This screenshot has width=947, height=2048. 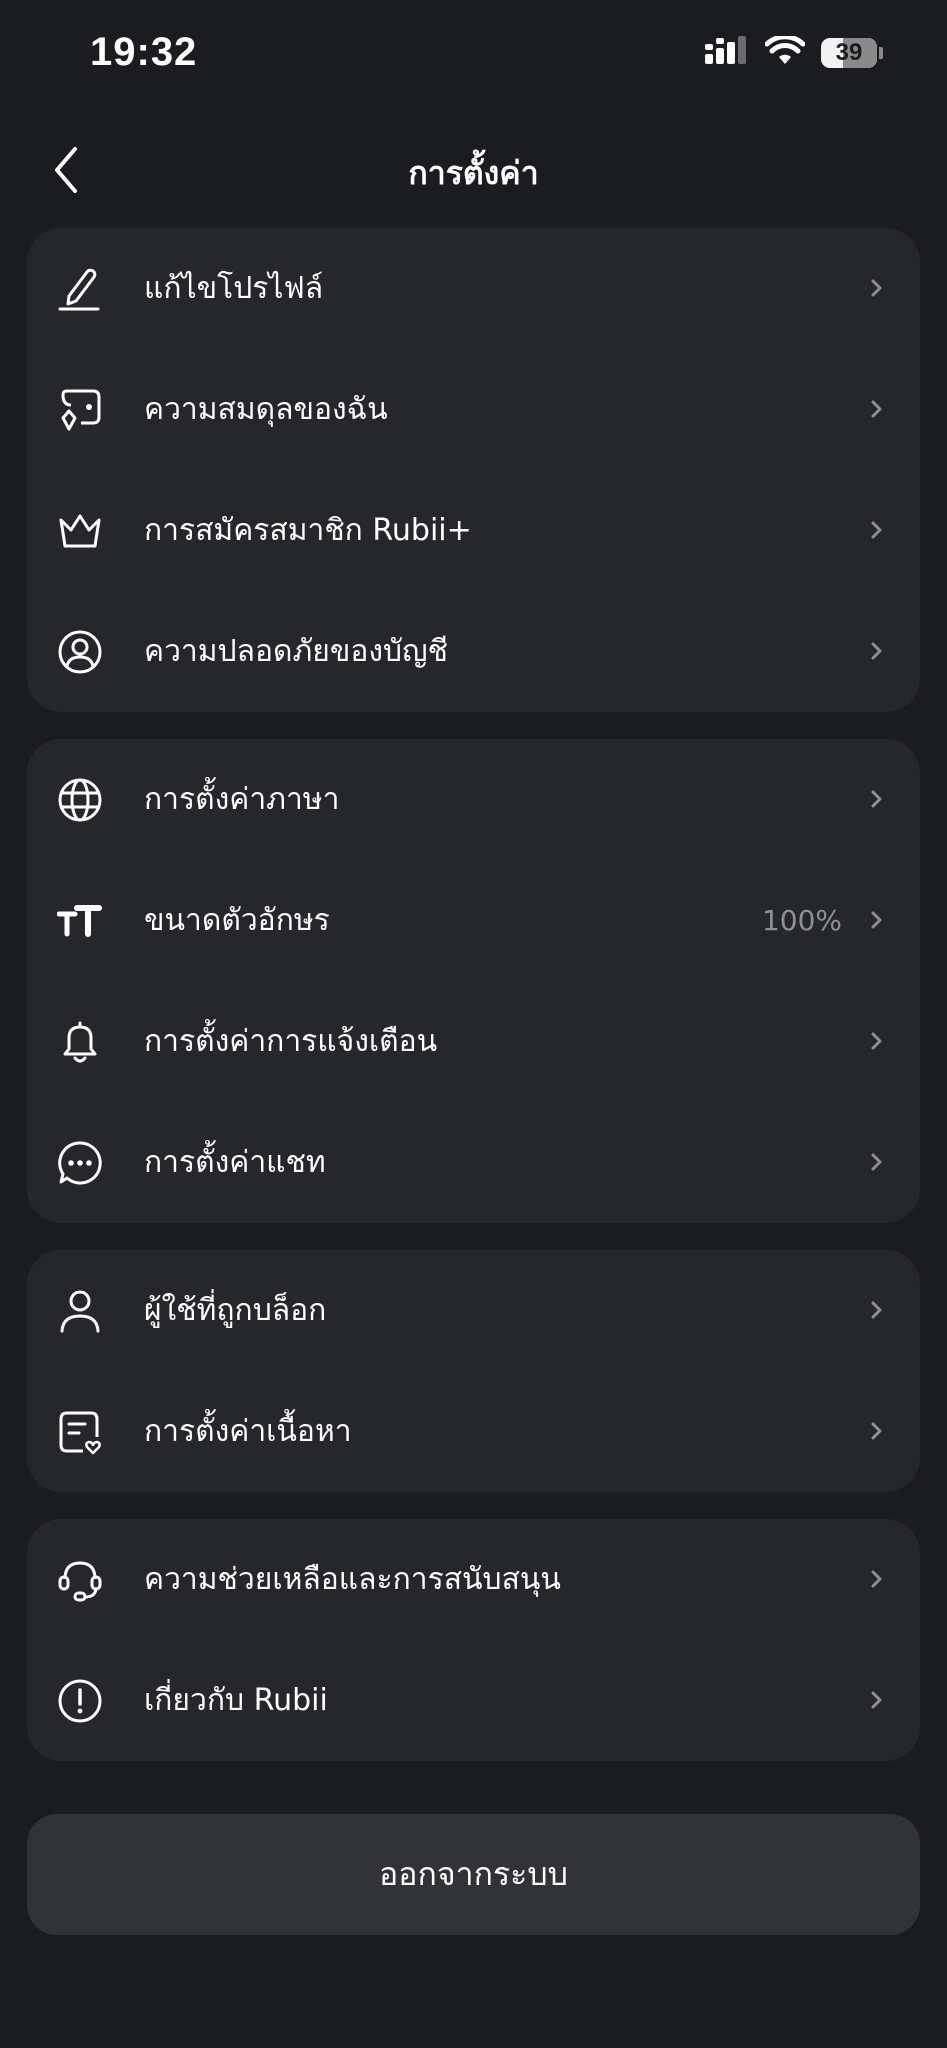 I want to click on settings-item-edit-profile: แก้ไขโปรไฟล์, so click(x=473, y=288).